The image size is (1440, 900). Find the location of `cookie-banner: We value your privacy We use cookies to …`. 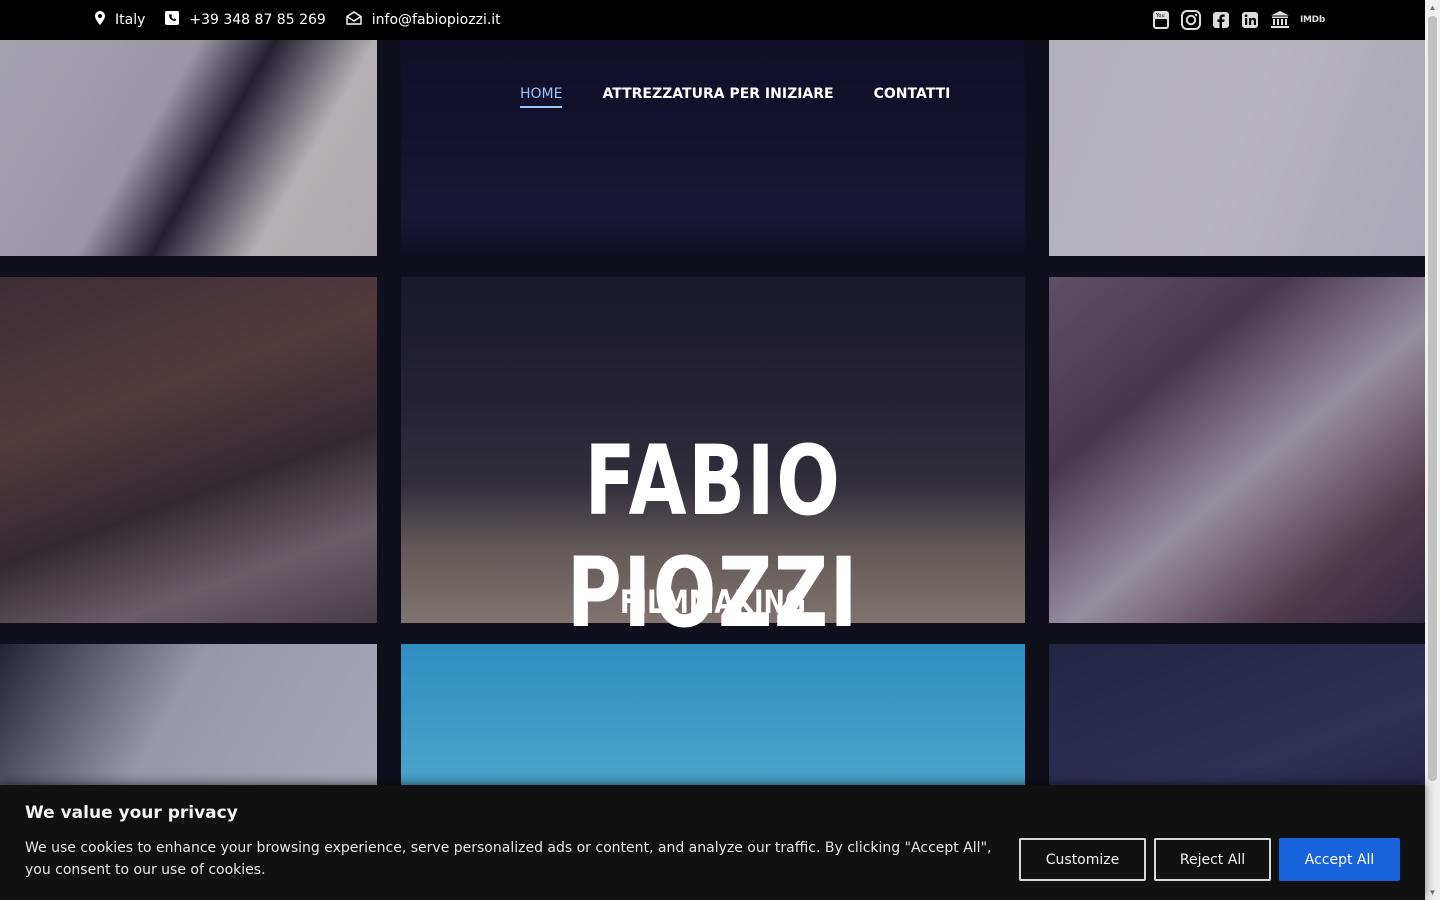

cookie-banner: We value your privacy We use cookies to … is located at coordinates (712, 842).